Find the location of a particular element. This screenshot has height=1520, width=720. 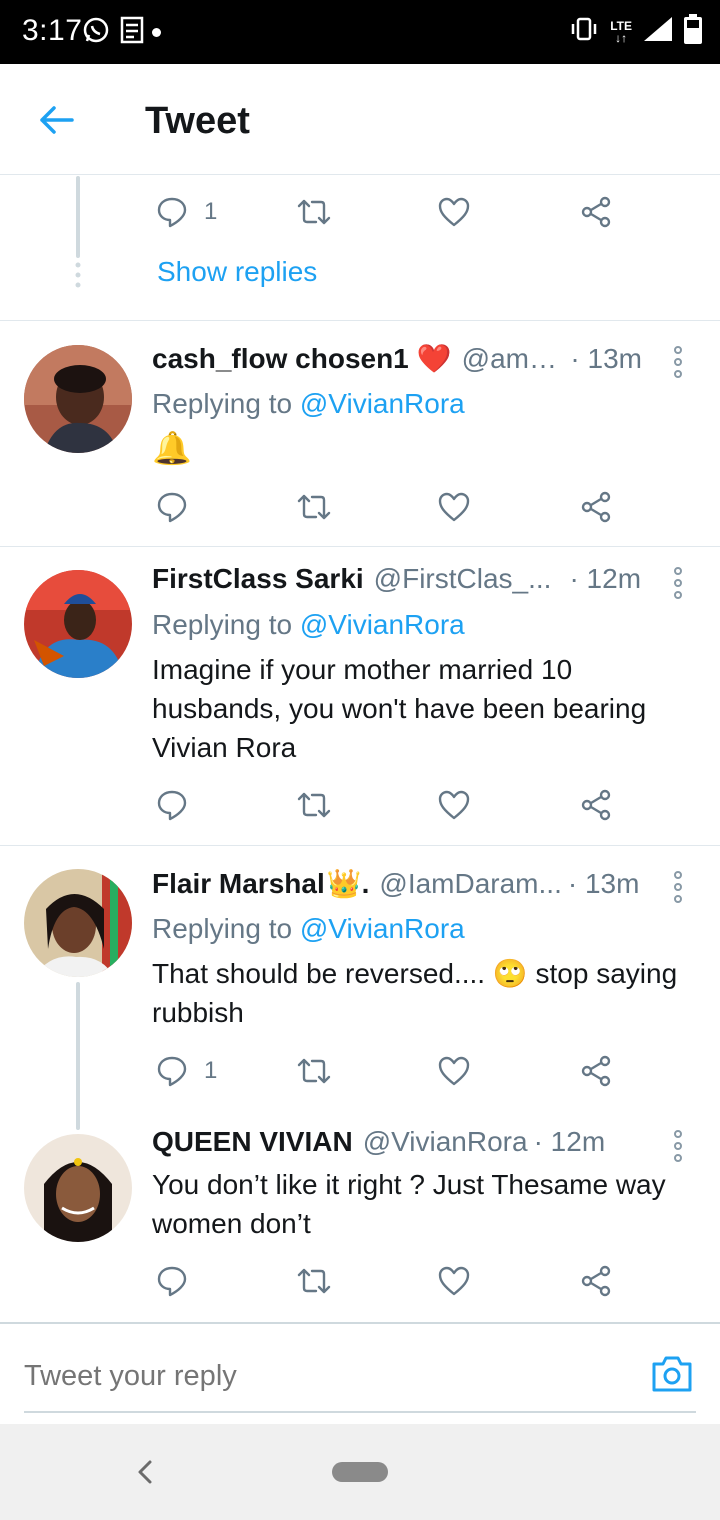

display-name: cash_flow chosen1 is located at coordinates (280, 359).